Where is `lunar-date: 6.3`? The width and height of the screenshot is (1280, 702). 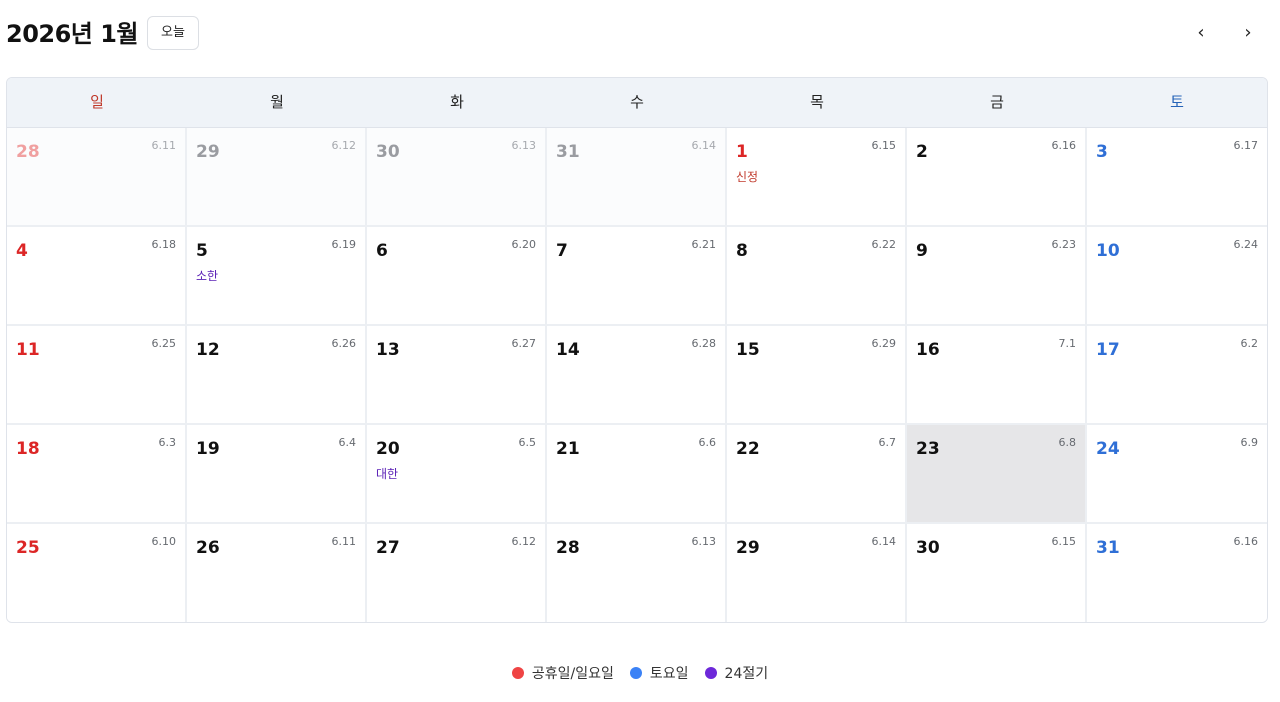 lunar-date: 6.3 is located at coordinates (167, 442).